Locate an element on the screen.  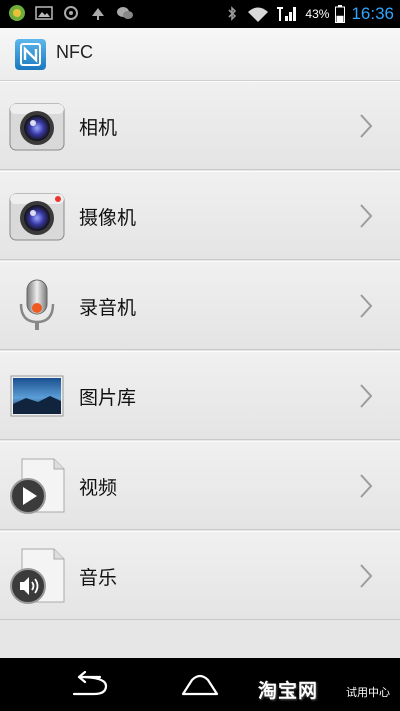
list-item-gallery: 图片库 is located at coordinates (200, 395).